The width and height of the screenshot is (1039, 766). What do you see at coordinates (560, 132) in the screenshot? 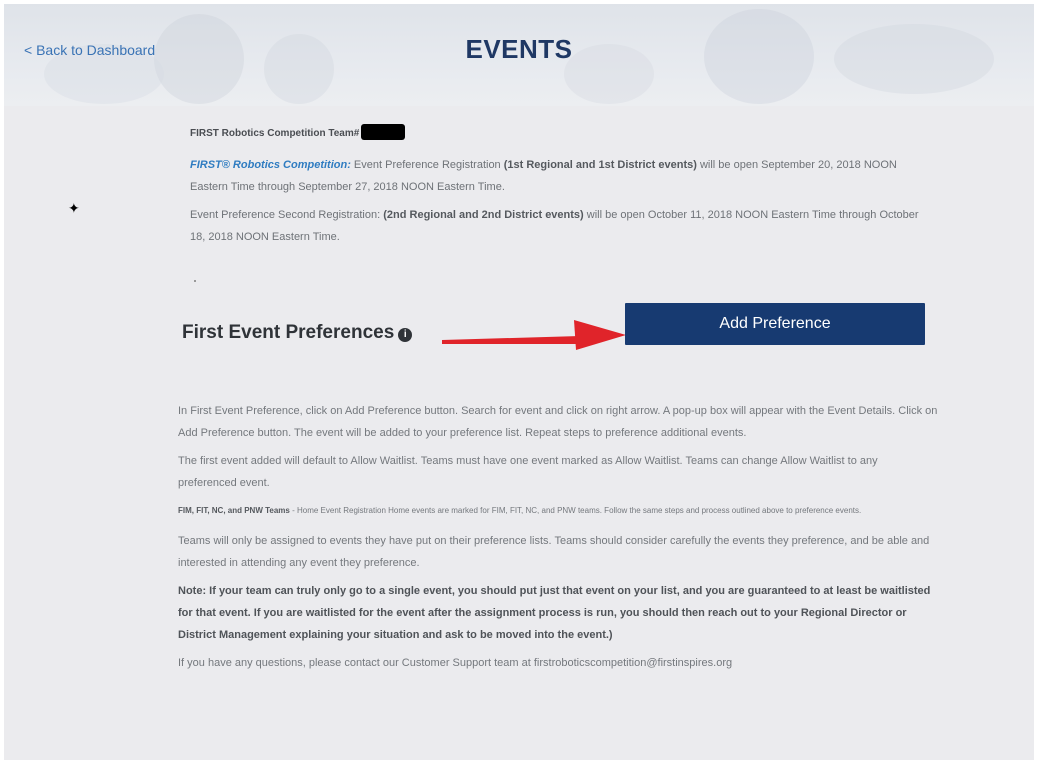
I see `team-number-line: FIRST Robotics Competition Team#` at bounding box center [560, 132].